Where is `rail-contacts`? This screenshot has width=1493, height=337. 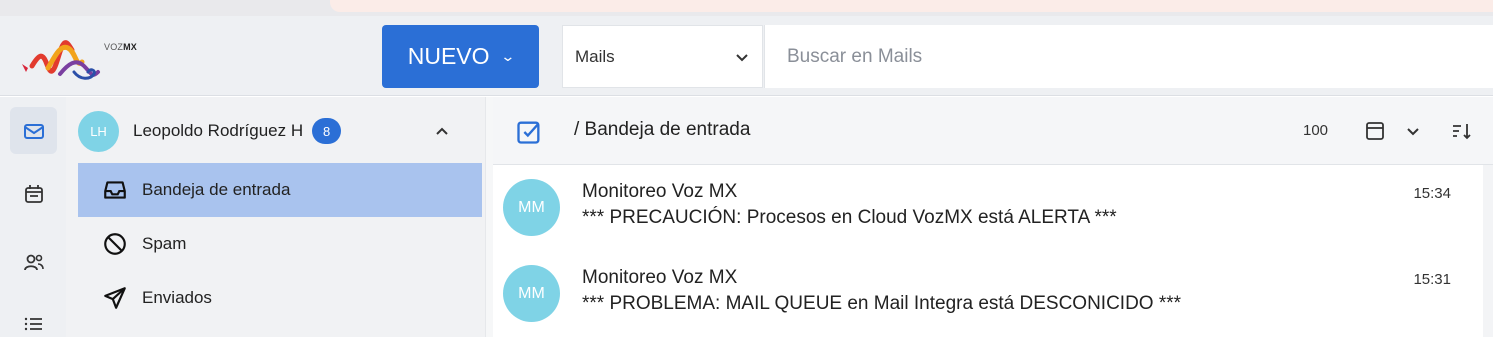 rail-contacts is located at coordinates (33, 261).